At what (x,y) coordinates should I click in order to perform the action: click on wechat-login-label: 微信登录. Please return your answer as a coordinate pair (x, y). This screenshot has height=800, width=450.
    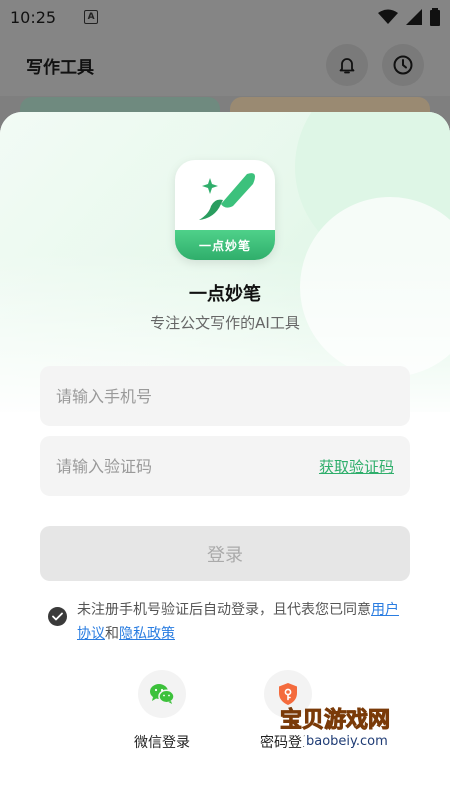
    Looking at the image, I should click on (162, 743).